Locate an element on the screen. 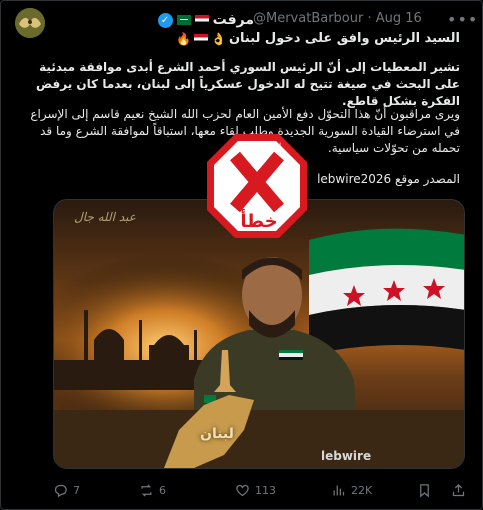 The height and width of the screenshot is (510, 483). share-button is located at coordinates (458, 490).